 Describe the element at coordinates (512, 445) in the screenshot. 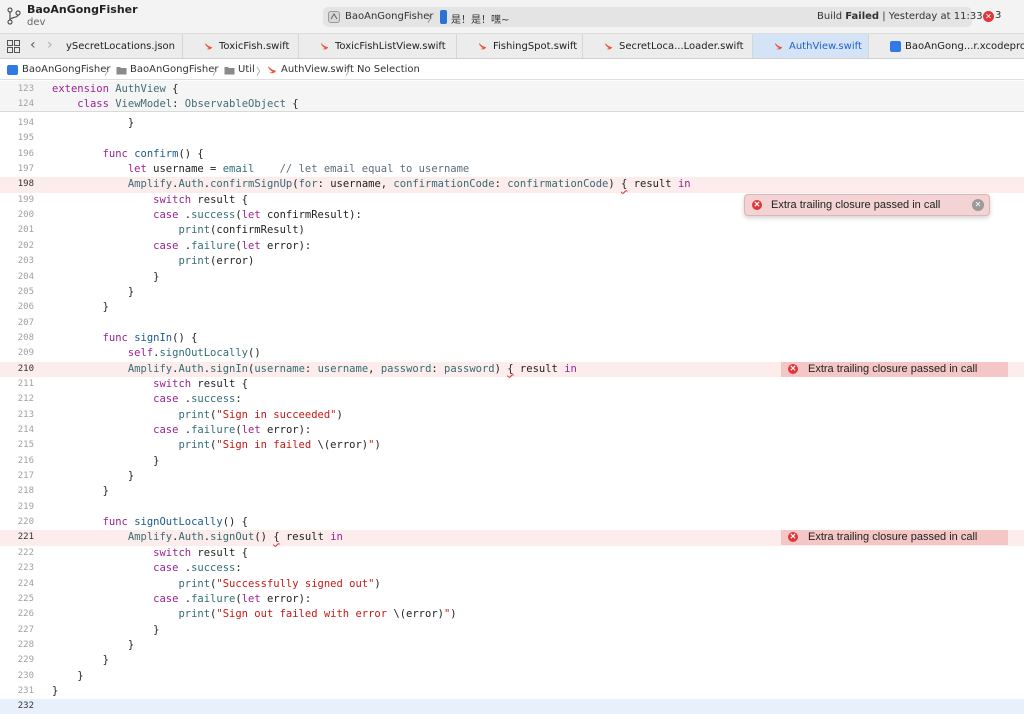

I see `code-line: 215 print("Sign in failed \(error)")` at that location.